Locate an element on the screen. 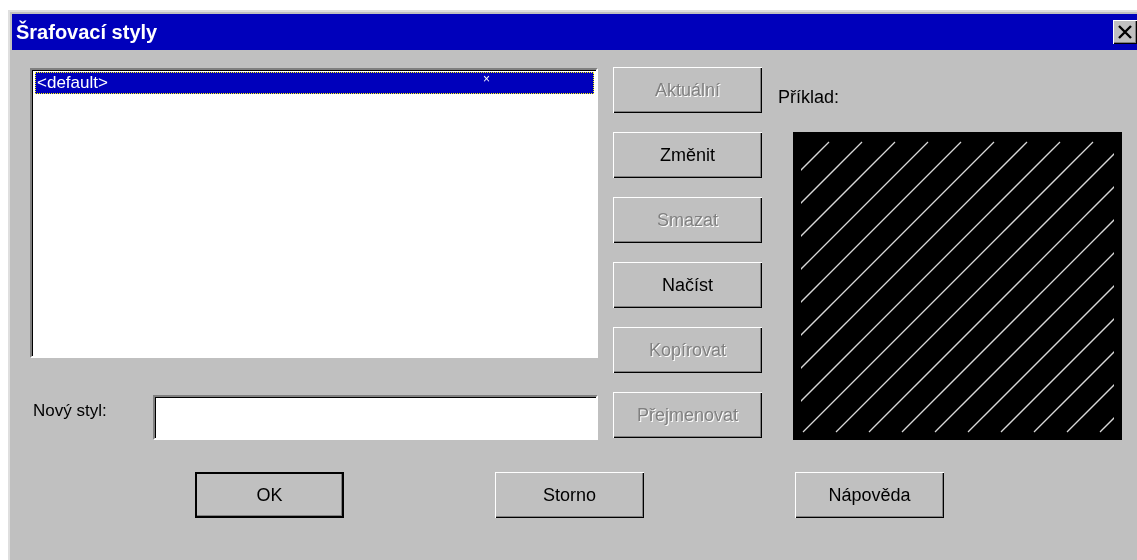 Image resolution: width=1137 pixels, height=560 pixels. close-icon is located at coordinates (1125, 32).